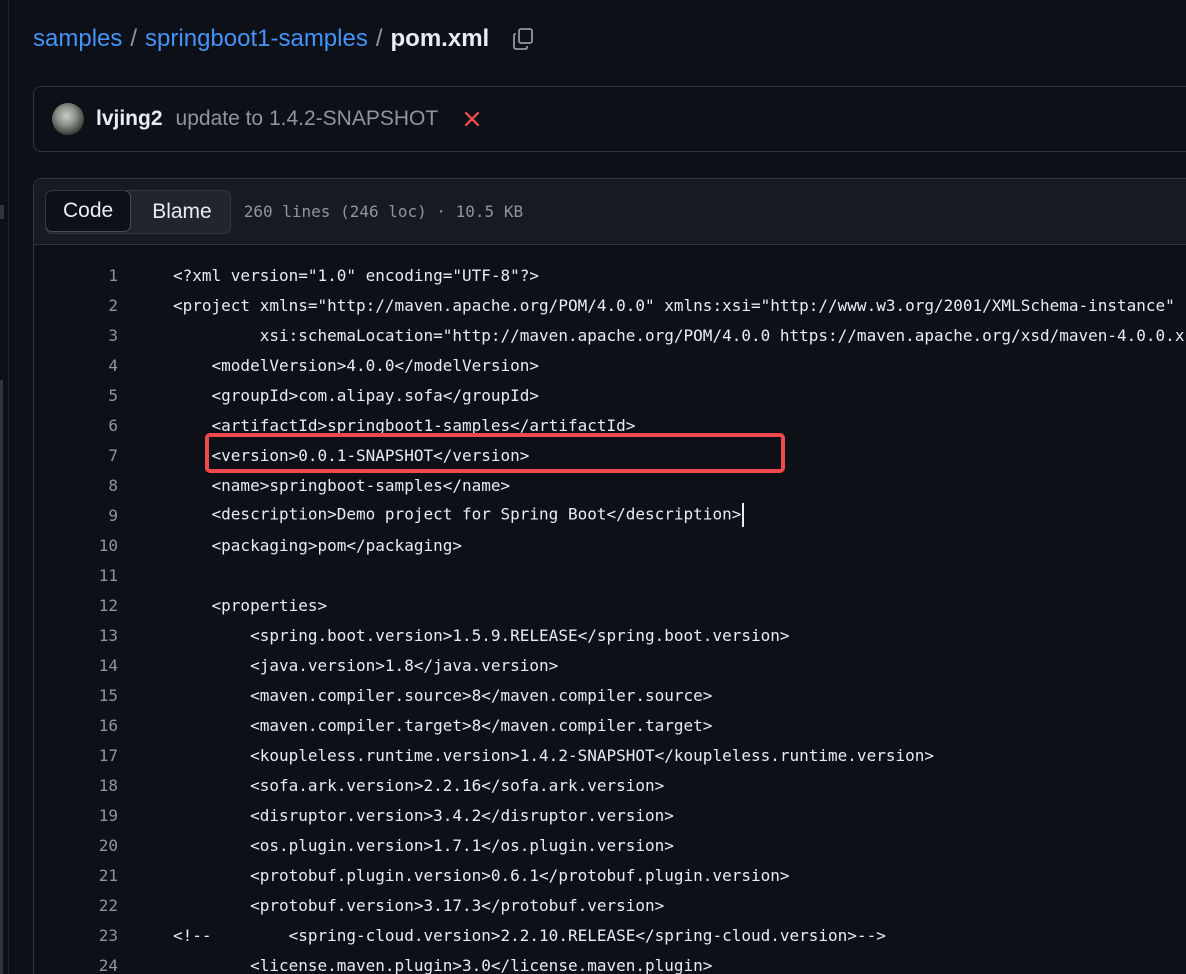 This screenshot has width=1186, height=974. Describe the element at coordinates (76, 785) in the screenshot. I see `line-number: 18` at that location.